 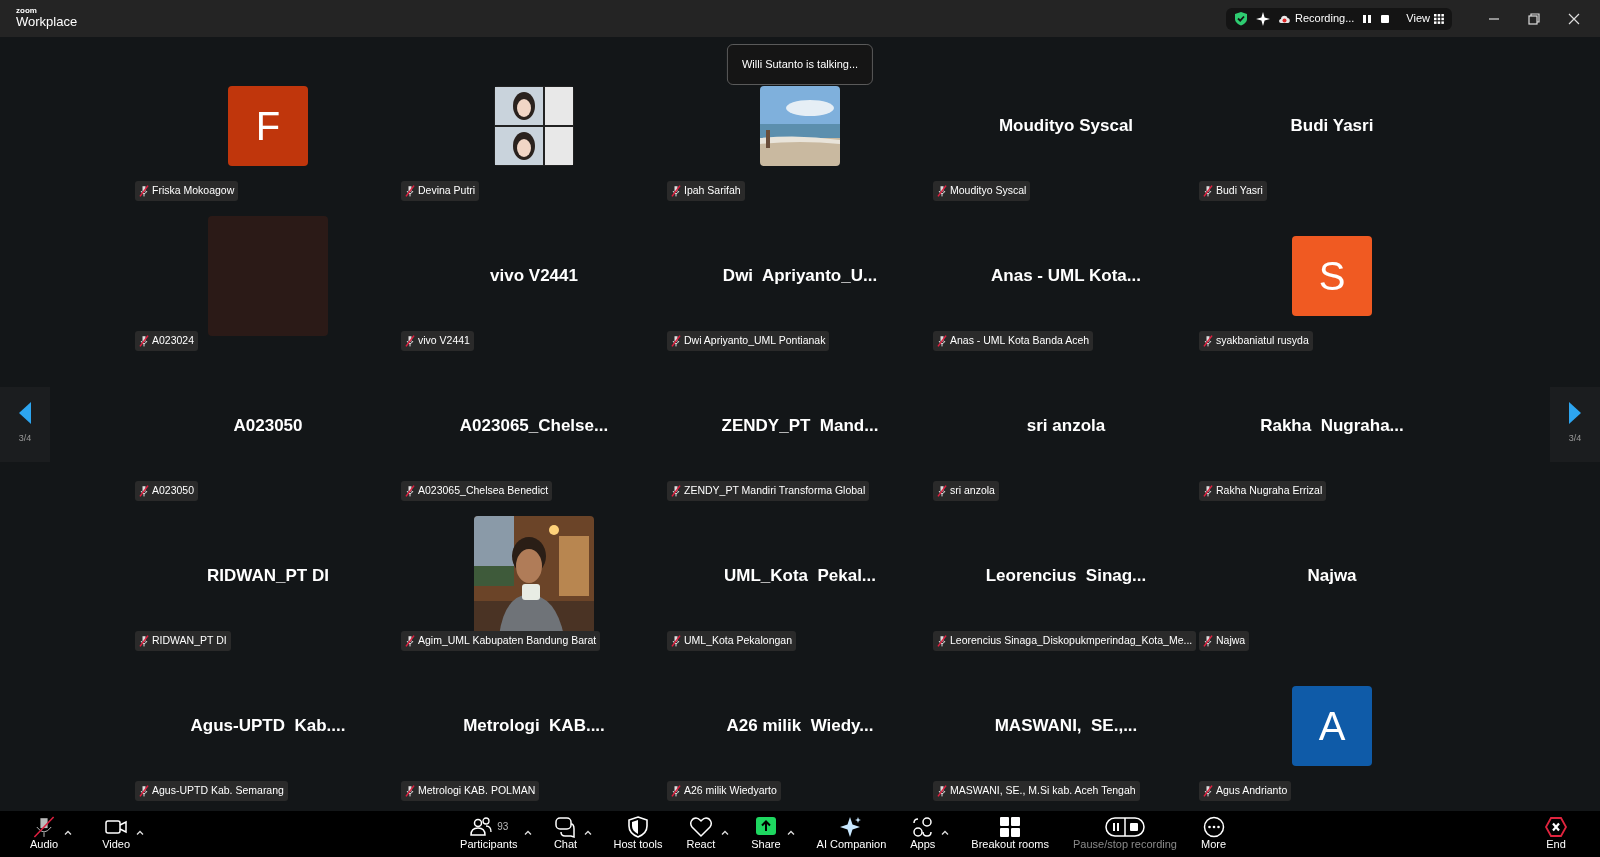 What do you see at coordinates (1020, 341) in the screenshot?
I see `participant-label: Anas - UML Kota Banda Aceh` at bounding box center [1020, 341].